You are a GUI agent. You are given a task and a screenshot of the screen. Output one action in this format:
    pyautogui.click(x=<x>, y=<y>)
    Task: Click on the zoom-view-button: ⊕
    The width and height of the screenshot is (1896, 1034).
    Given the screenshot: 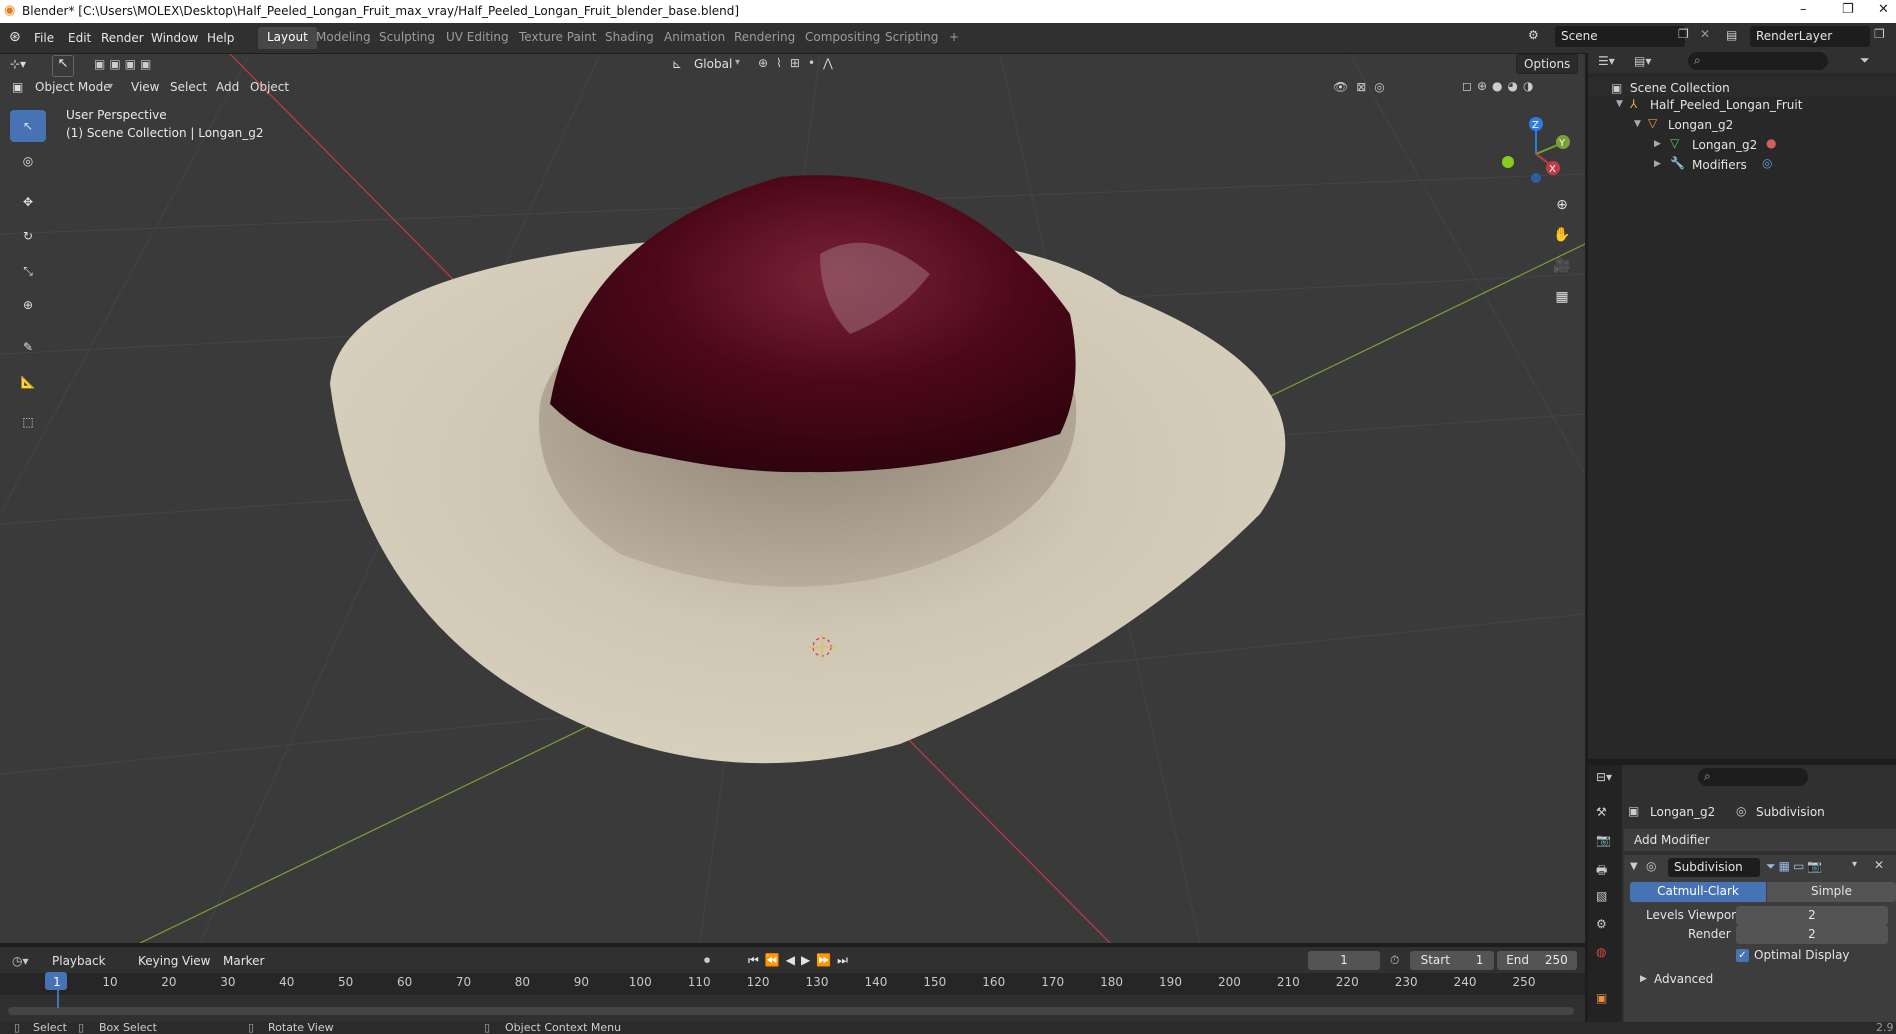 What is the action you would take?
    pyautogui.click(x=1562, y=205)
    